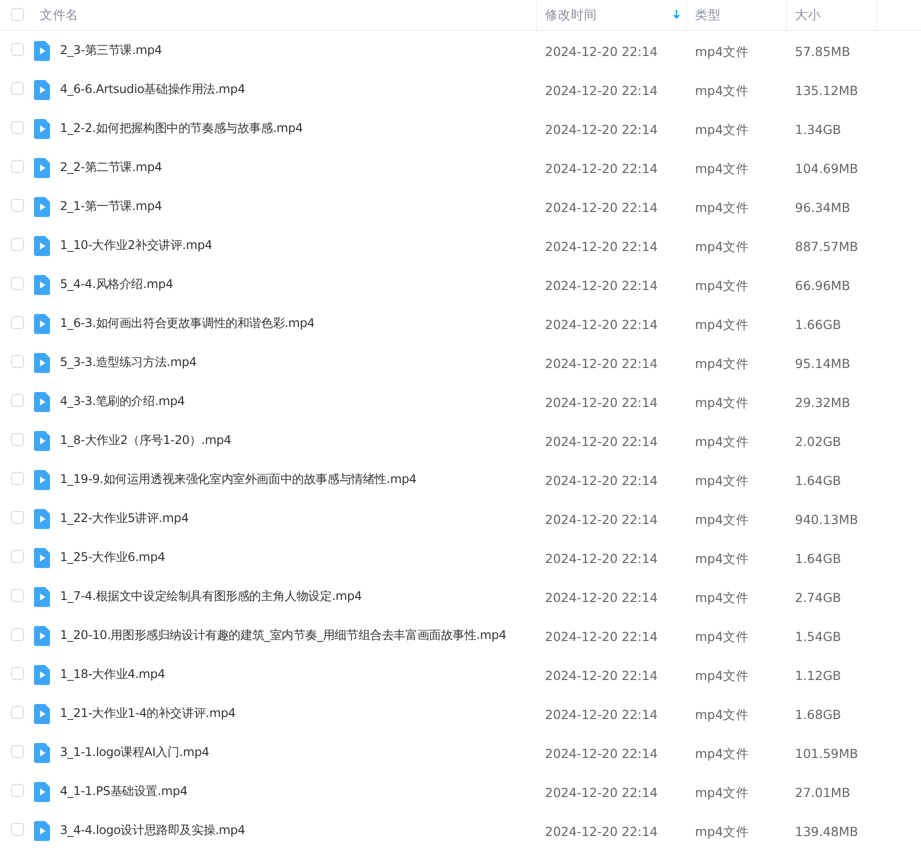 The image size is (921, 851). Describe the element at coordinates (111, 50) in the screenshot. I see `file-name: 2_3-第三节课.mp4` at that location.